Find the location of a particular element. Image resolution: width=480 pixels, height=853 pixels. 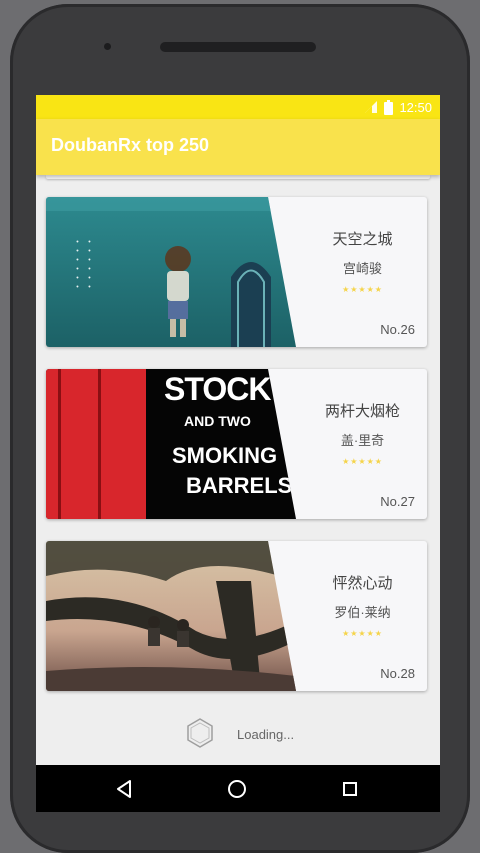

front-camera is located at coordinates (107, 46).